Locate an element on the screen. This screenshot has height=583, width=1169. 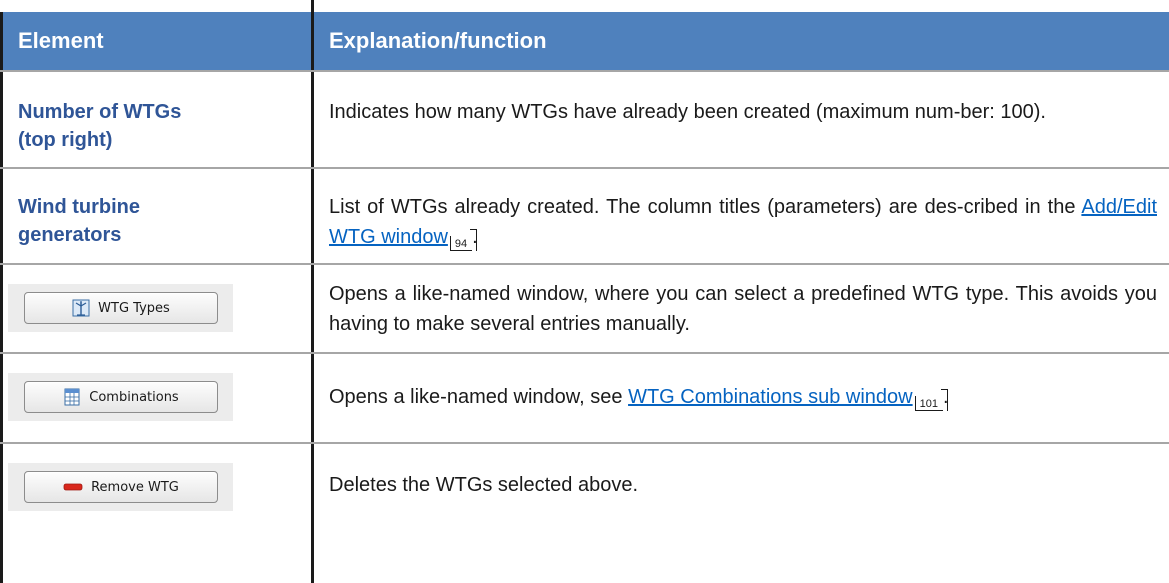
header-explanation: Explanation/function is located at coordinates (438, 40).